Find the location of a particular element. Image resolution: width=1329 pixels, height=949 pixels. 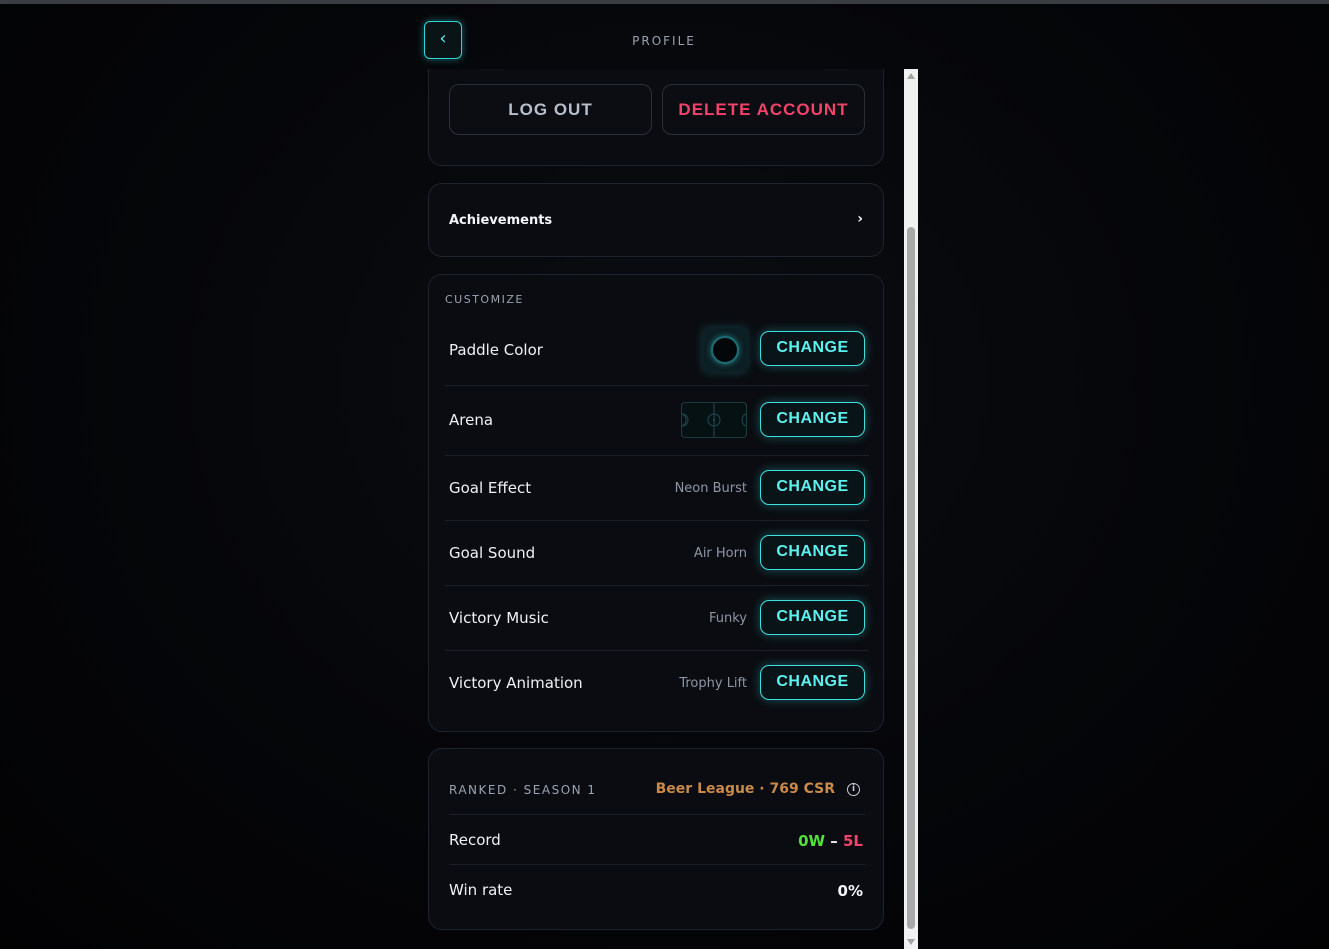

row-label: Goal Sound is located at coordinates (492, 553).